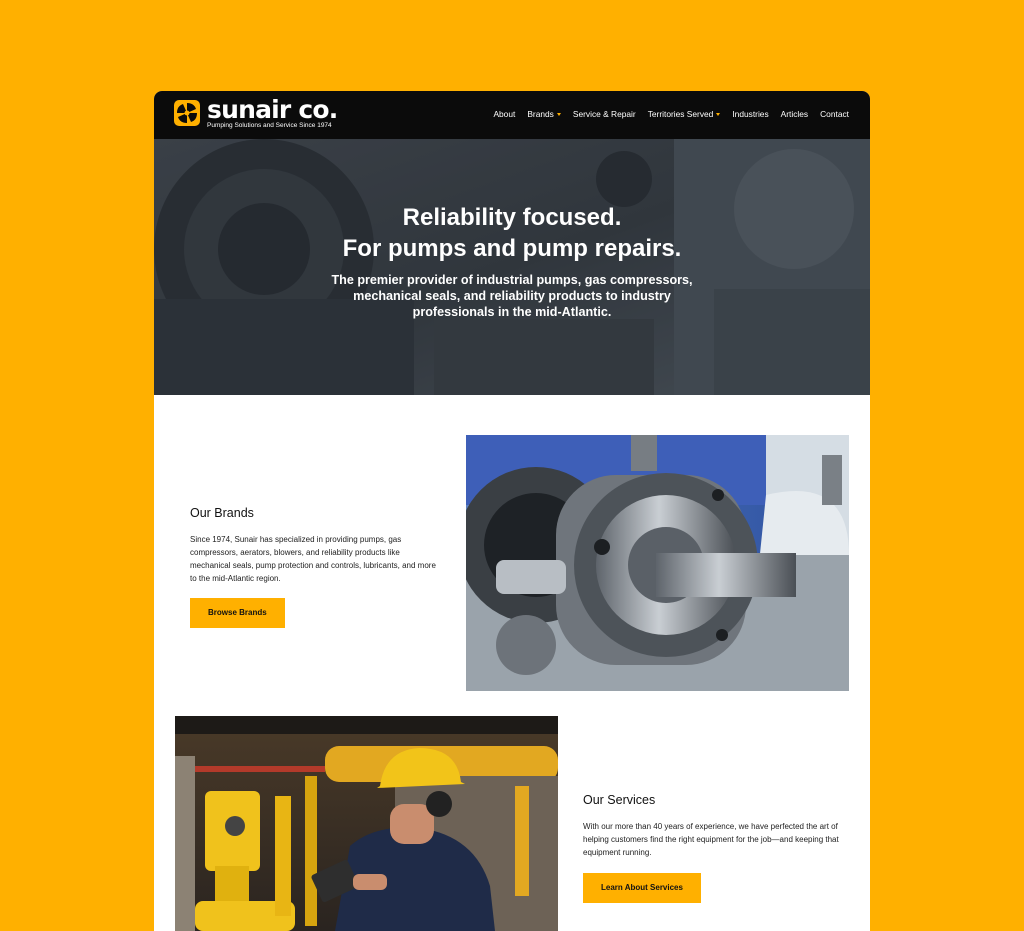 Image resolution: width=1024 pixels, height=931 pixels. Describe the element at coordinates (237, 613) in the screenshot. I see `browse-brands-button: Browse Brands` at that location.